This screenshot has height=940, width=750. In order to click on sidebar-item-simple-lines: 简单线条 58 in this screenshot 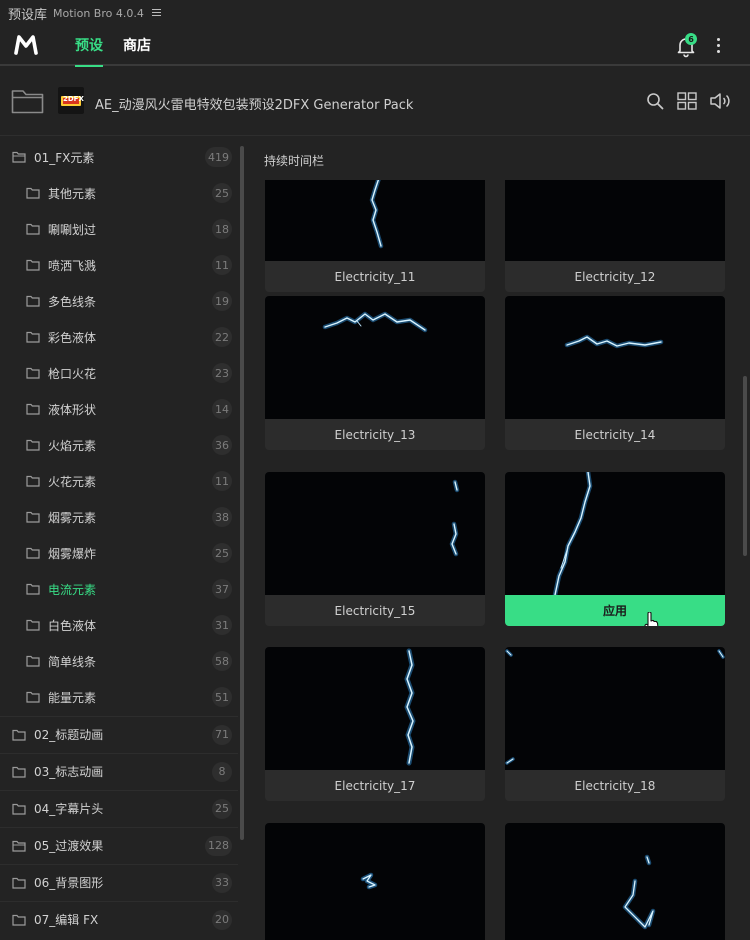, I will do `click(119, 661)`.